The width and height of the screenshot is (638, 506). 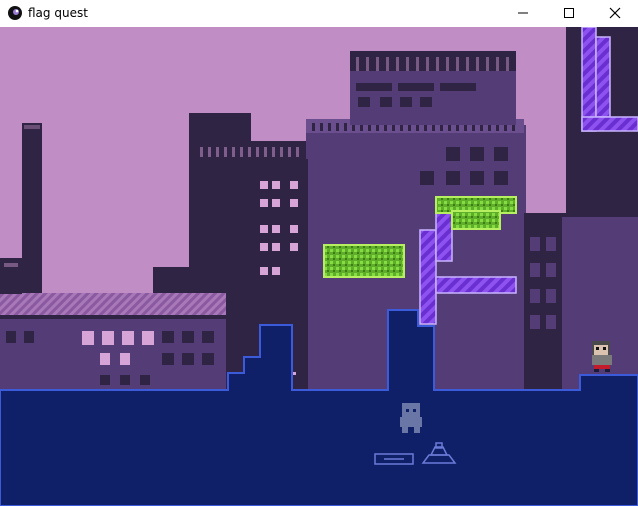 I want to click on close-icon, so click(x=615, y=13).